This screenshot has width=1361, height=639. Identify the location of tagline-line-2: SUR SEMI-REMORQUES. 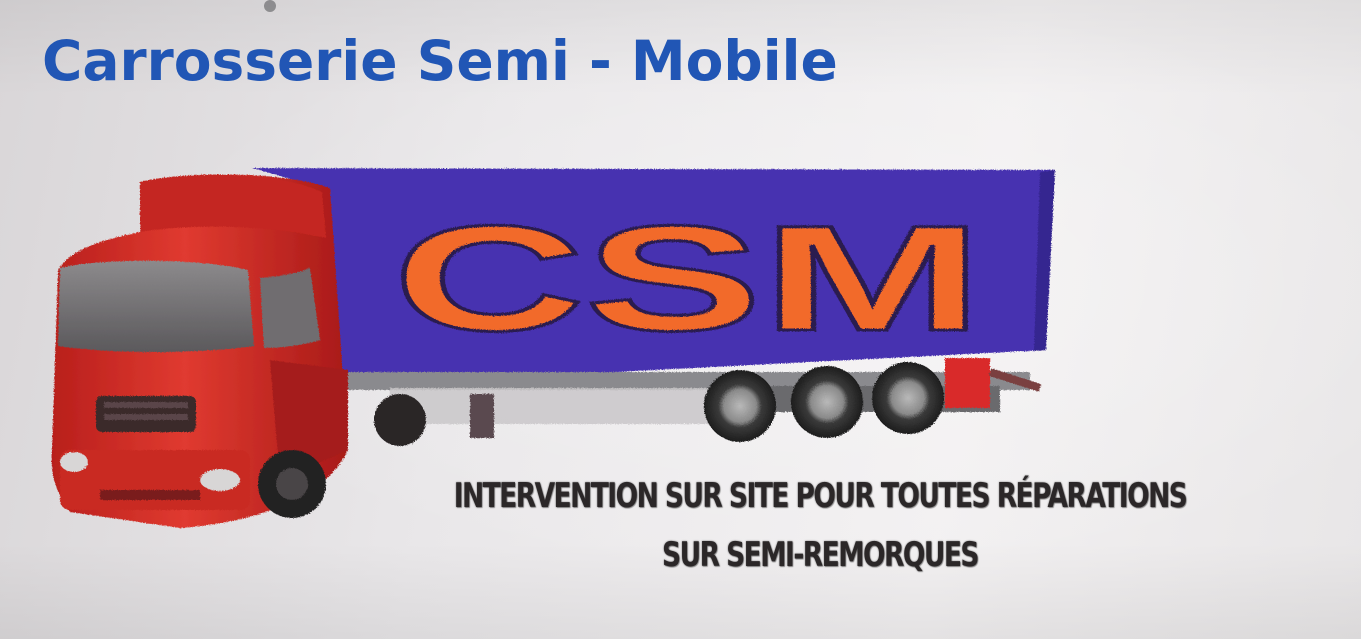
(820, 555).